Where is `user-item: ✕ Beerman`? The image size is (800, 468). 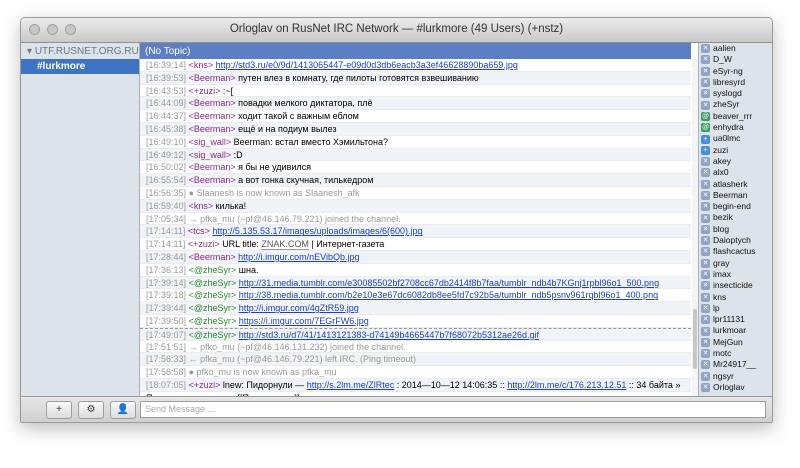
user-item: ✕ Beerman is located at coordinates (735, 195).